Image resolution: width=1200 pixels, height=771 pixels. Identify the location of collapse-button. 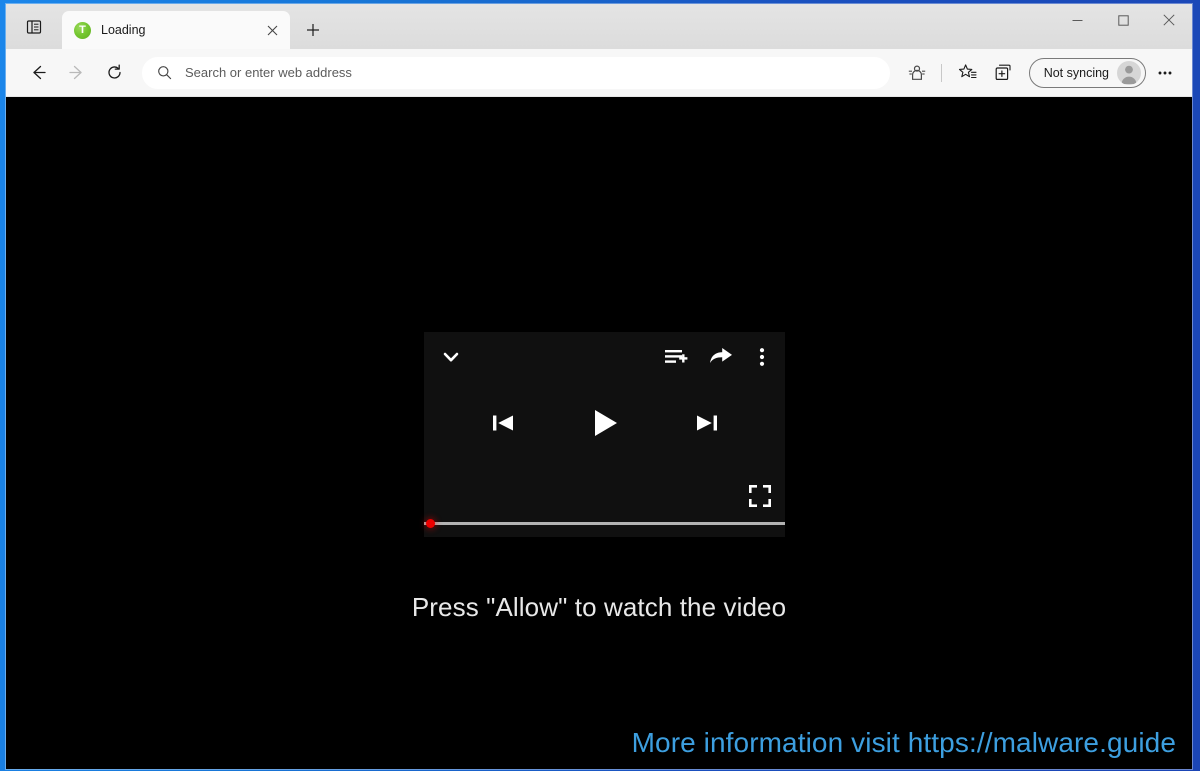
(451, 357).